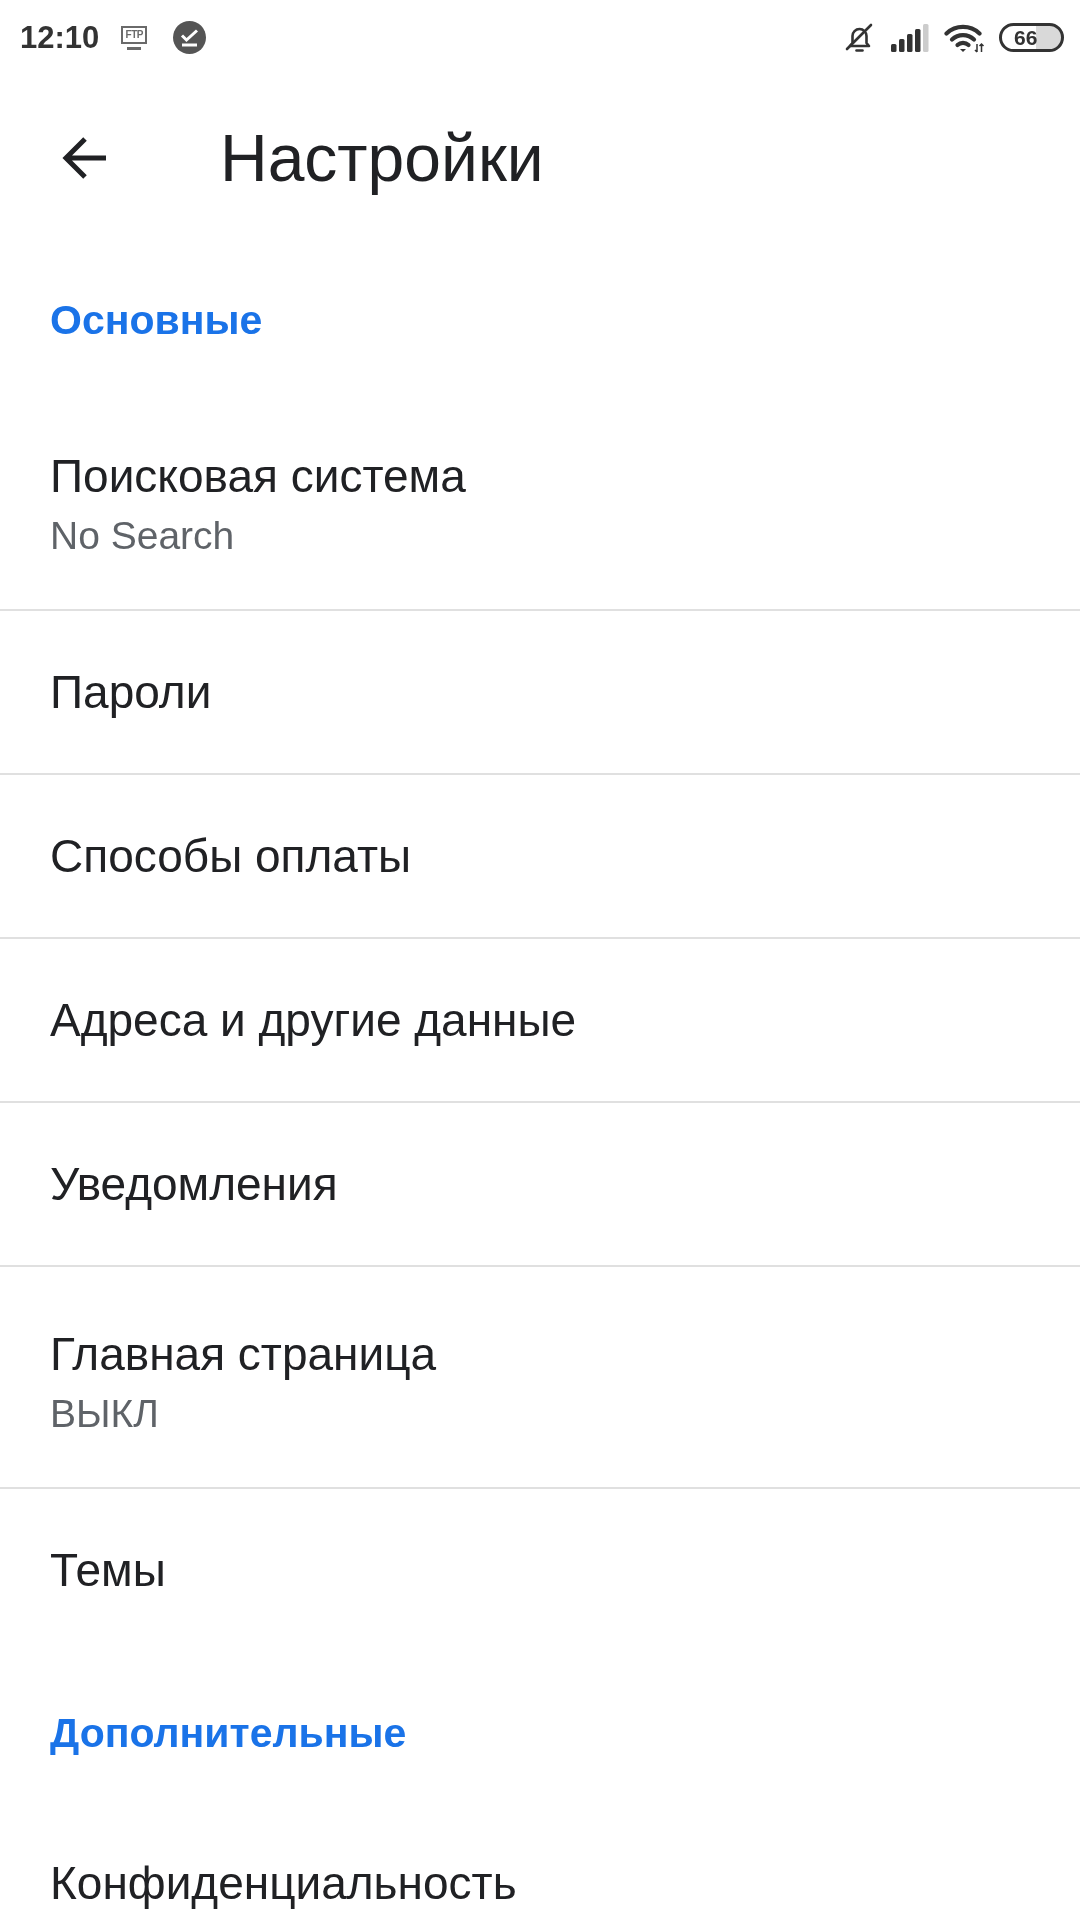 The width and height of the screenshot is (1080, 1920). What do you see at coordinates (313, 1020) in the screenshot?
I see `setting-title: Адреса и другие данные` at bounding box center [313, 1020].